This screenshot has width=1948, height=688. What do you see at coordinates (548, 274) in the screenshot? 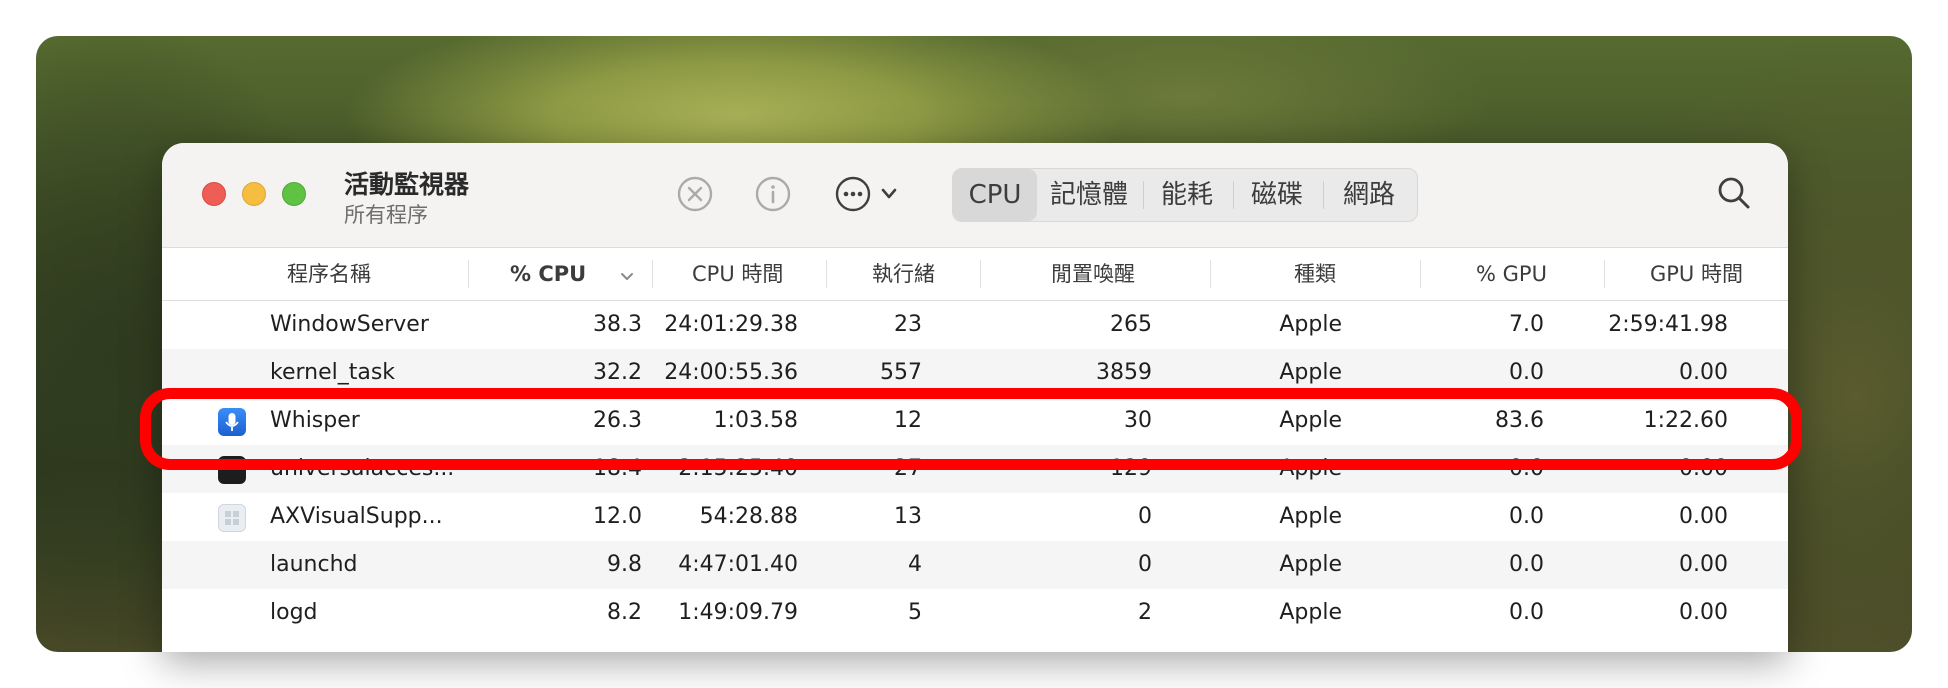
I see `column-cpu-percent: % CPU` at bounding box center [548, 274].